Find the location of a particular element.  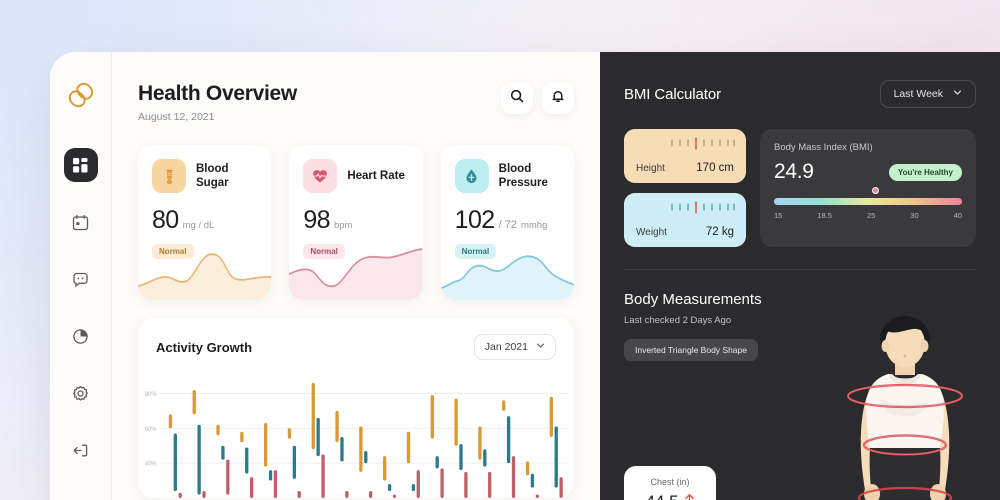

header-actions is located at coordinates (537, 98).